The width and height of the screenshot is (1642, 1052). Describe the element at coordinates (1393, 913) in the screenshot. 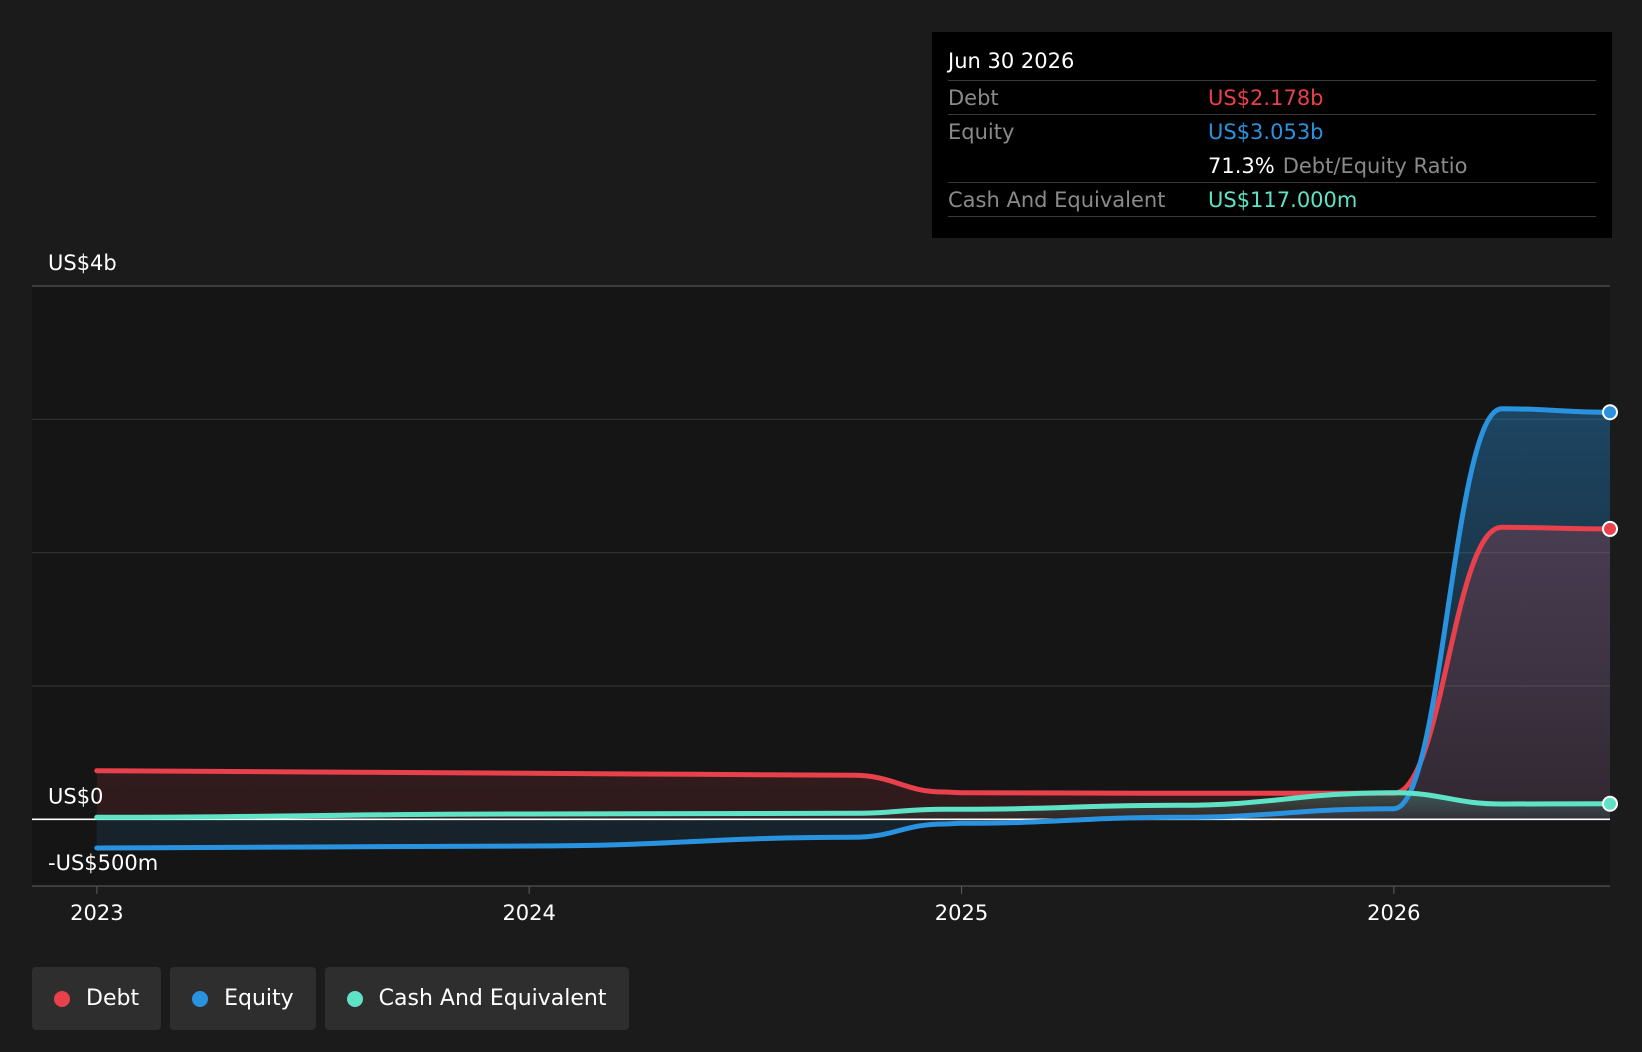

I see `x-tick-label: 2026` at that location.